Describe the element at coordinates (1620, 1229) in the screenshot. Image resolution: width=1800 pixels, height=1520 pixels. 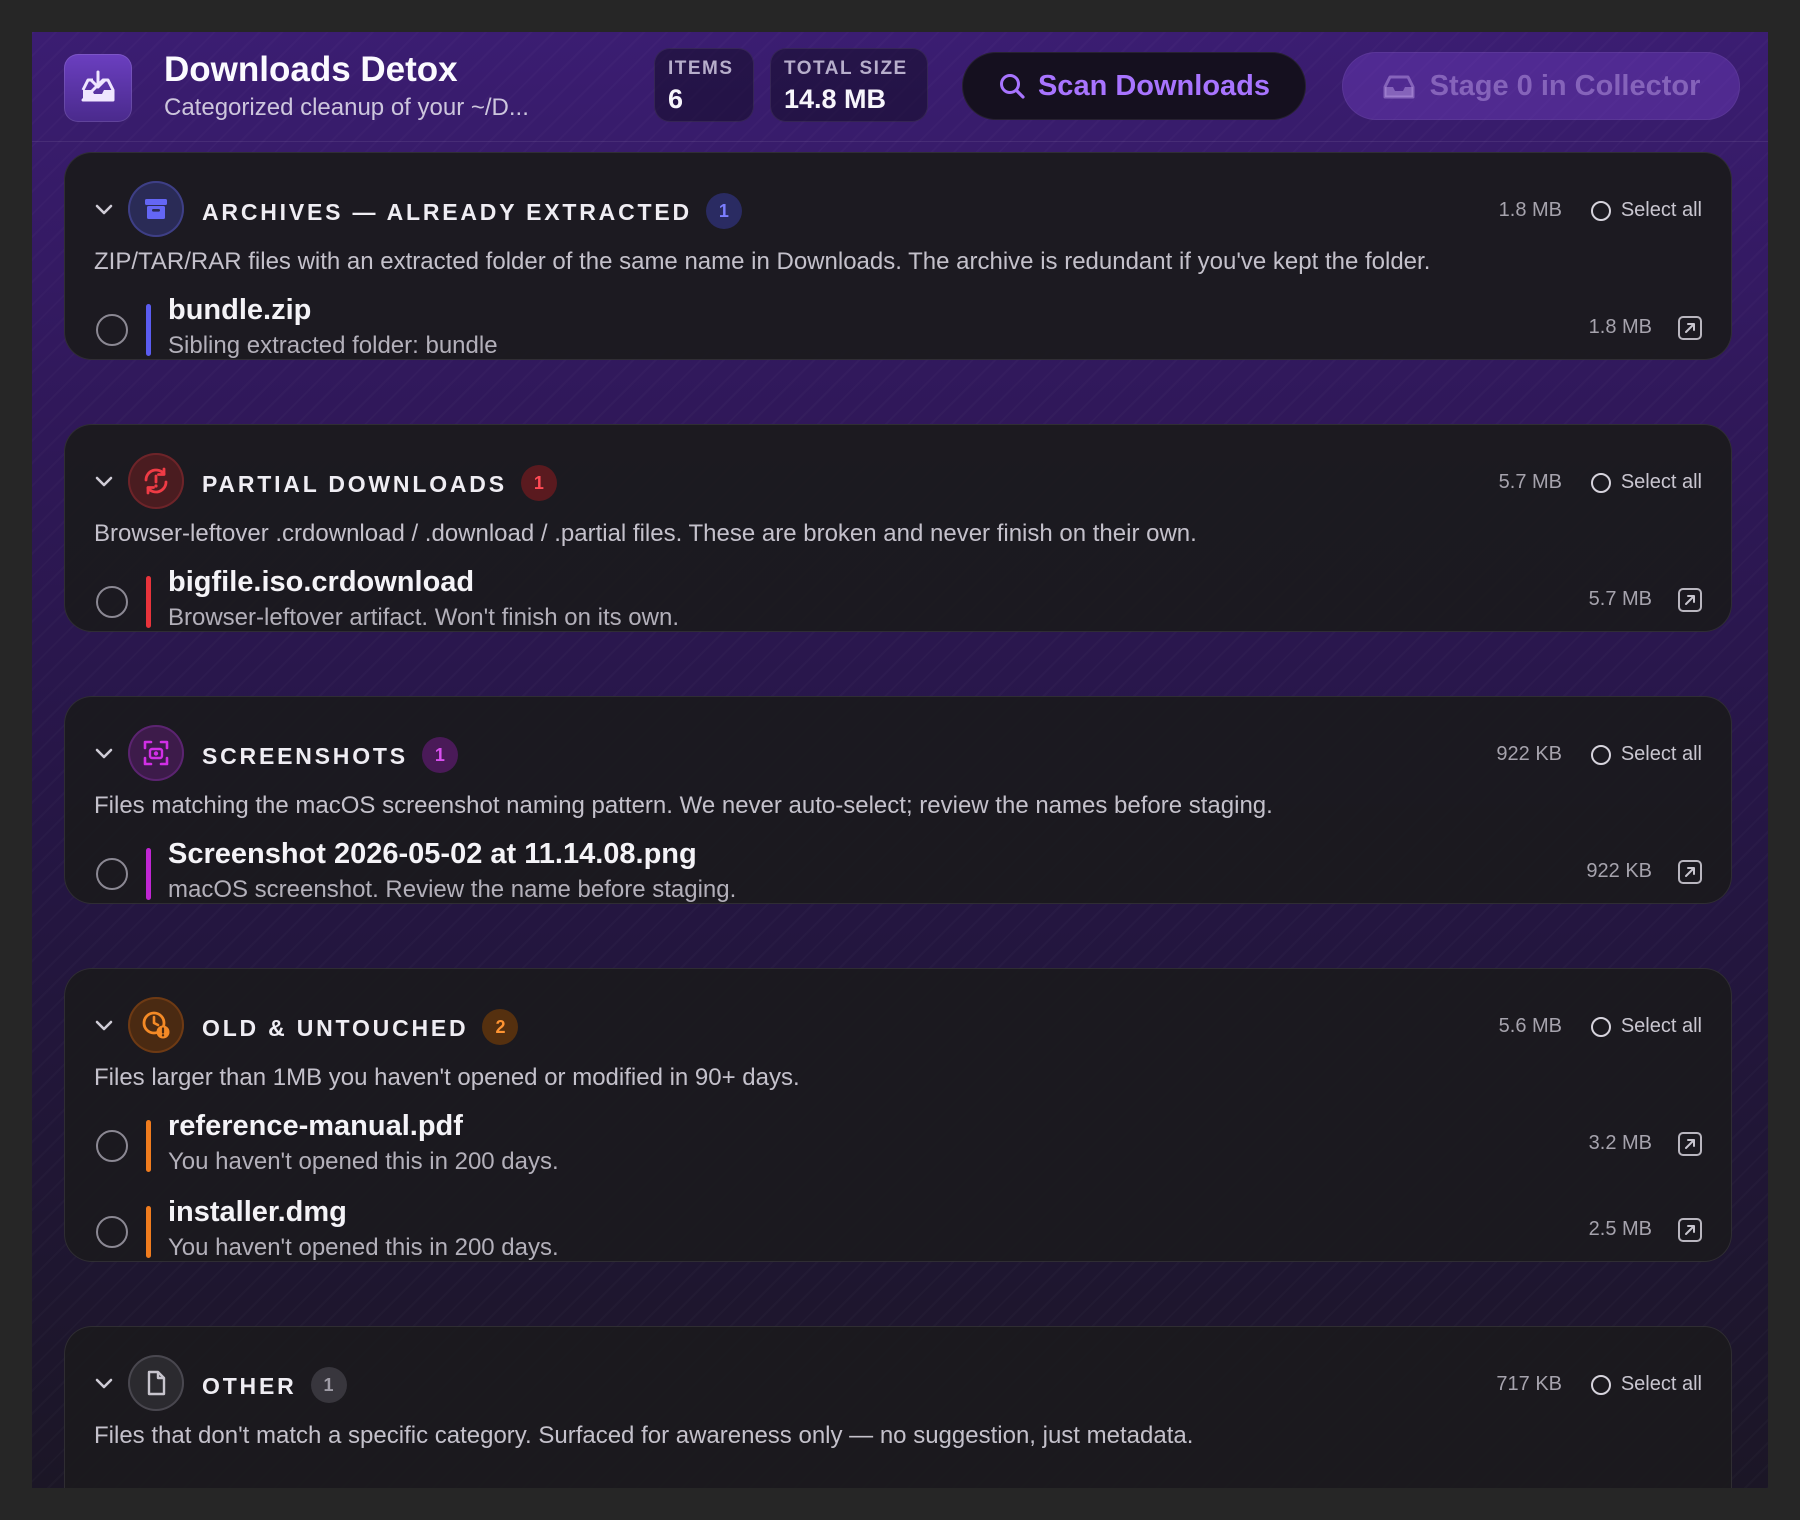
I see `file-size: 2.5 MB` at that location.